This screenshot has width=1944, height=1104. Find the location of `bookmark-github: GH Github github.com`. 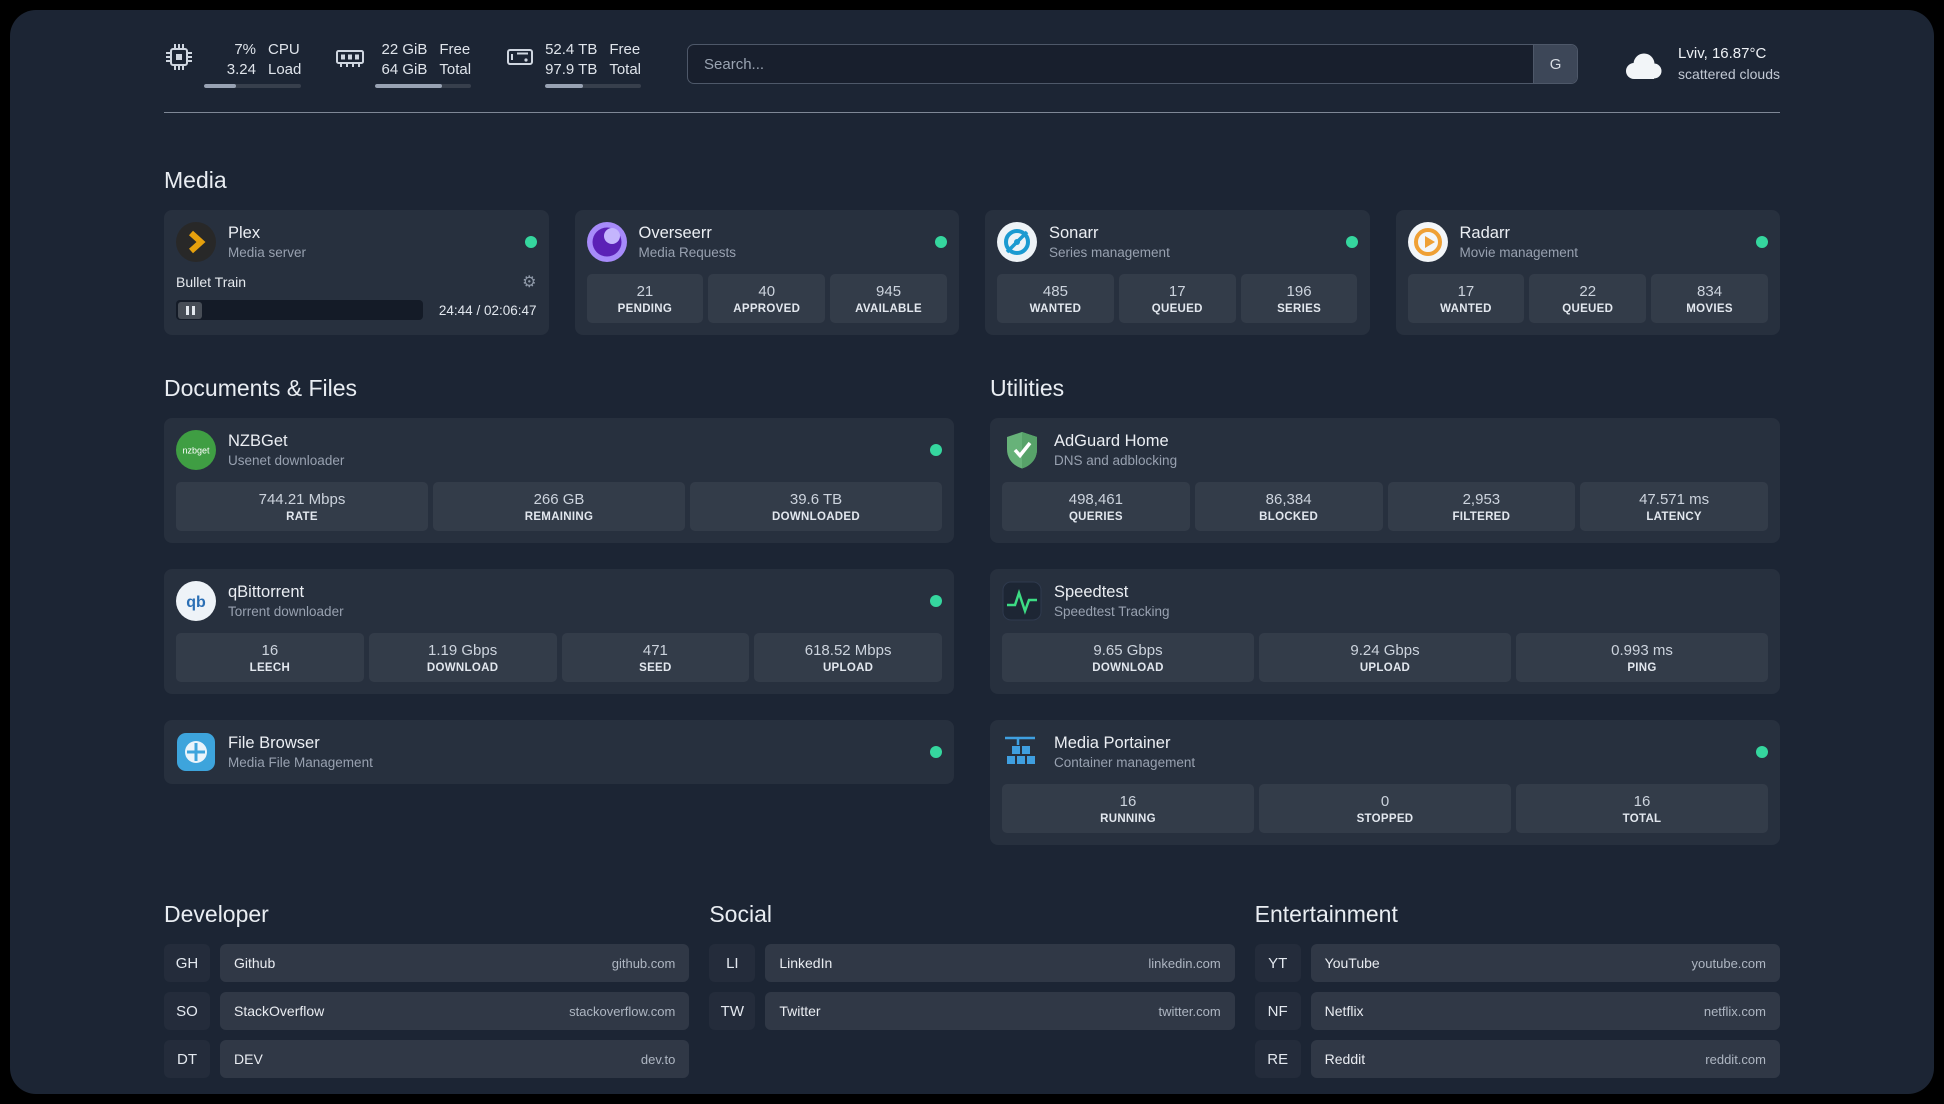

bookmark-github: GH Github github.com is located at coordinates (427, 963).